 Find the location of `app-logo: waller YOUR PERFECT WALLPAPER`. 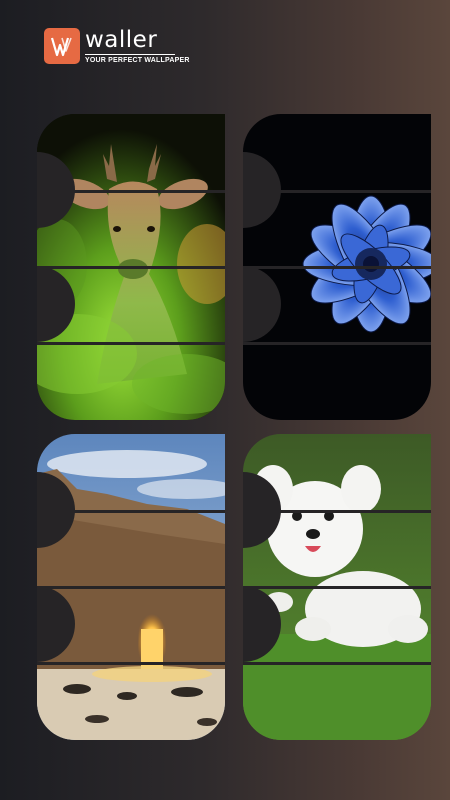

app-logo: waller YOUR PERFECT WALLPAPER is located at coordinates (117, 46).